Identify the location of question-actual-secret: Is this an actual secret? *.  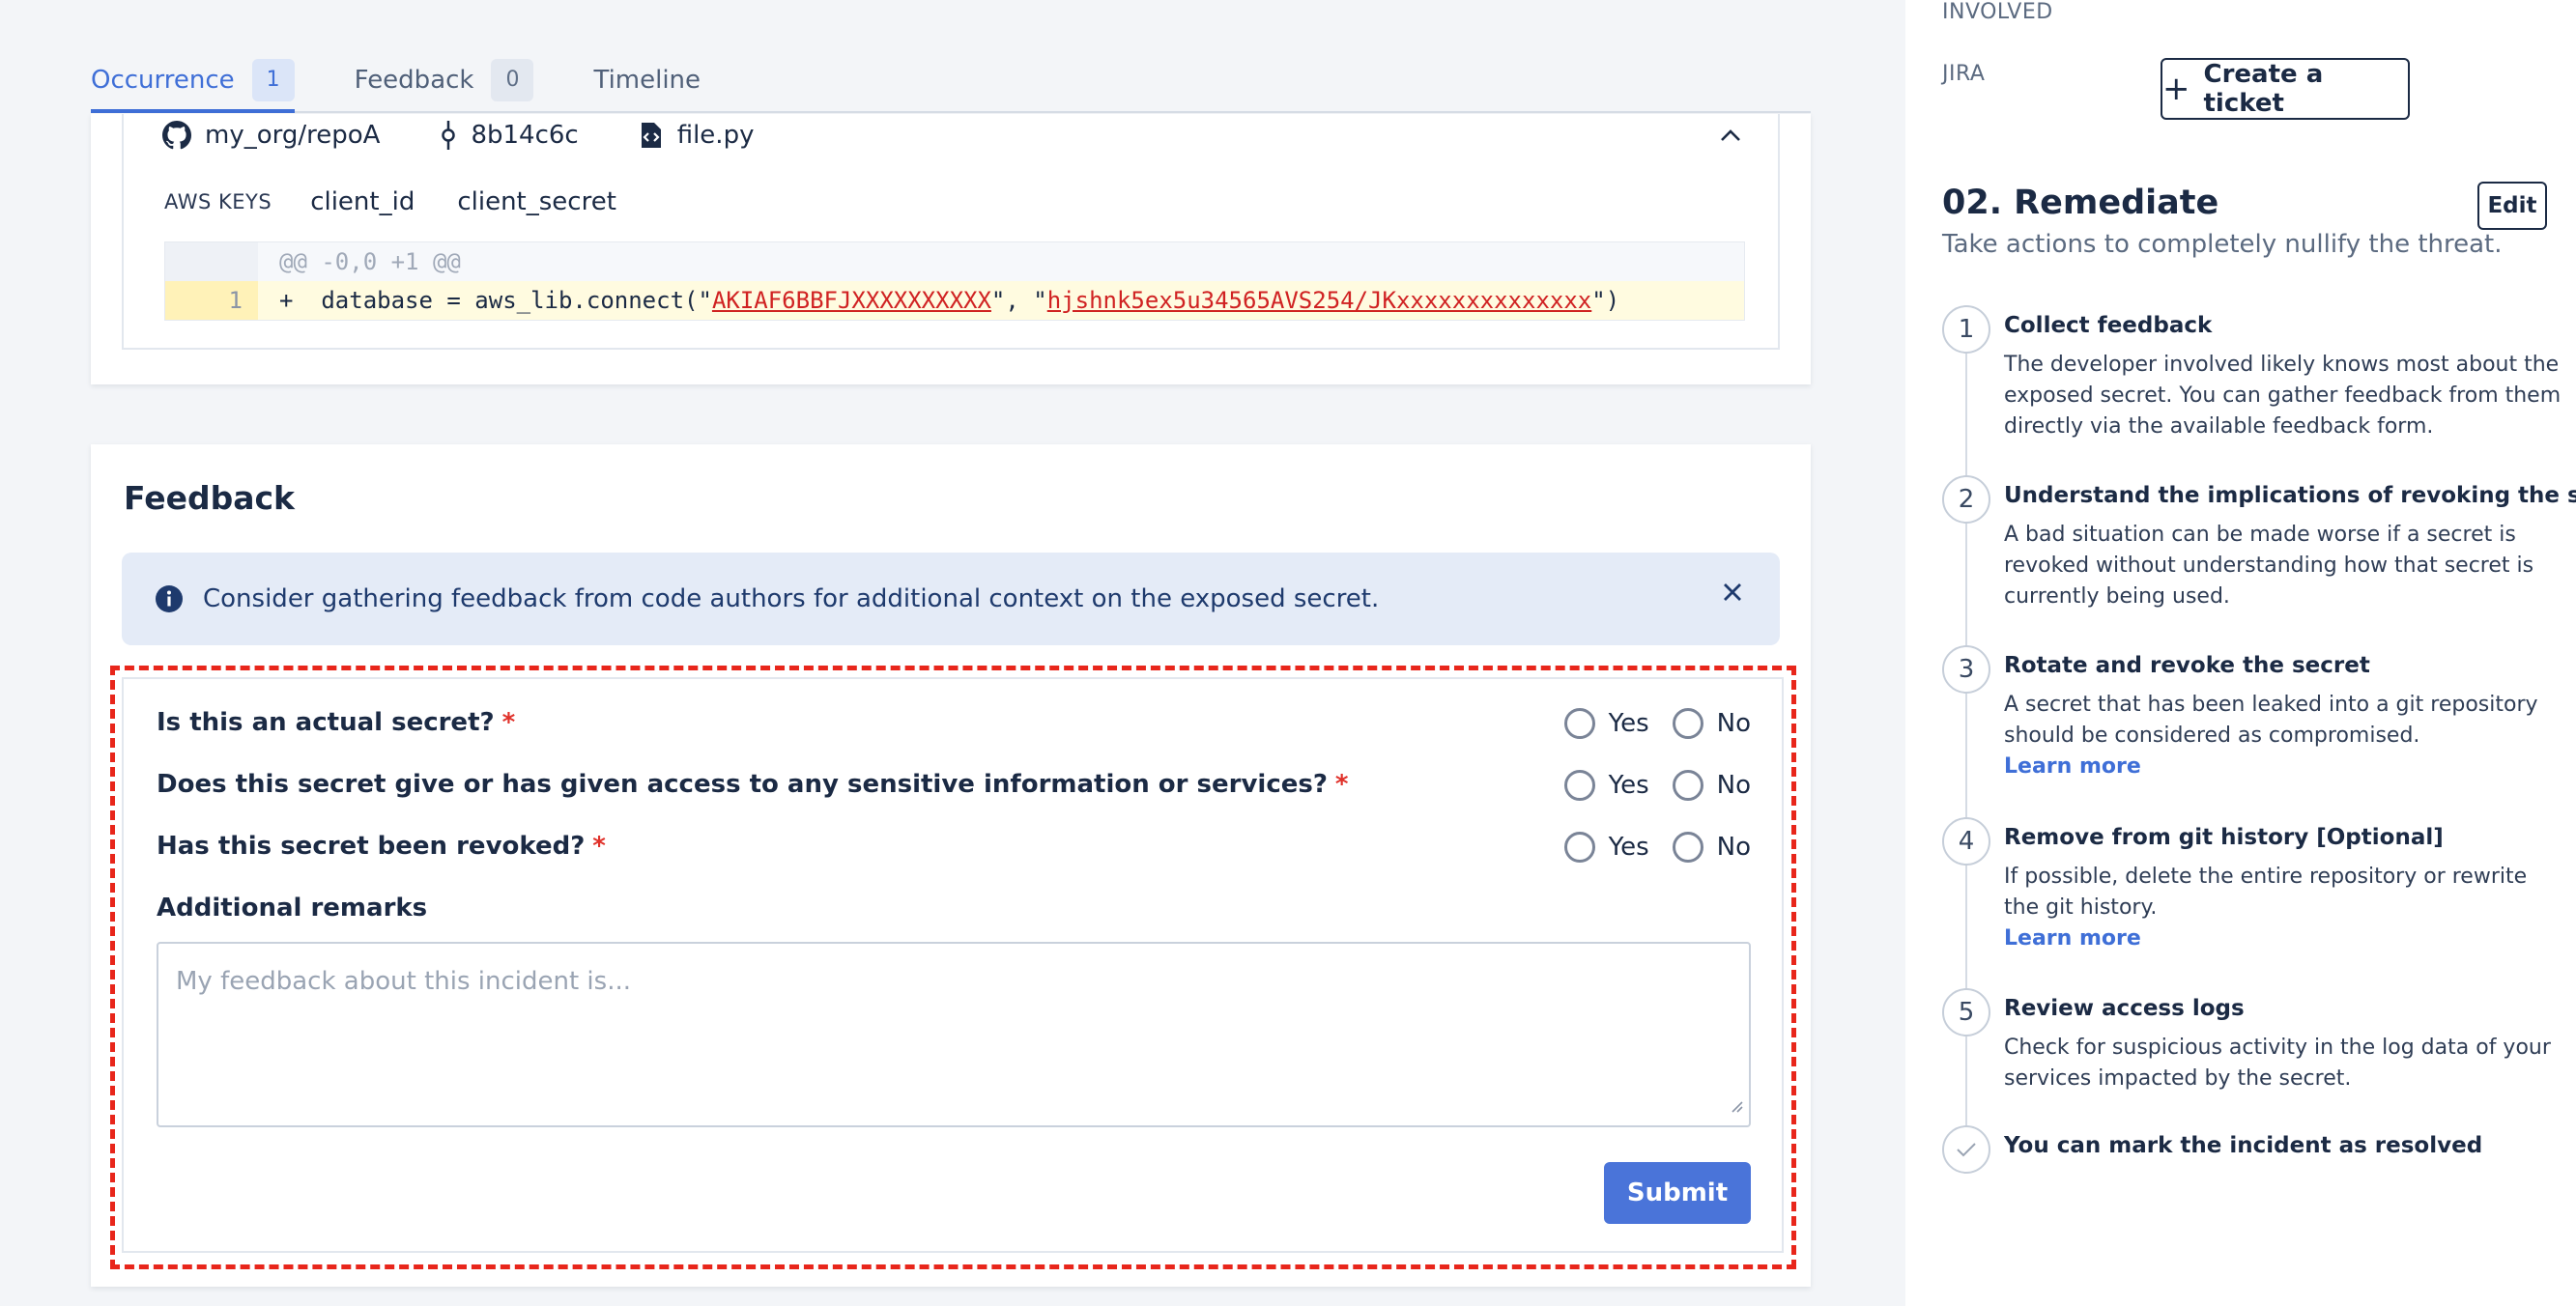
(336, 722).